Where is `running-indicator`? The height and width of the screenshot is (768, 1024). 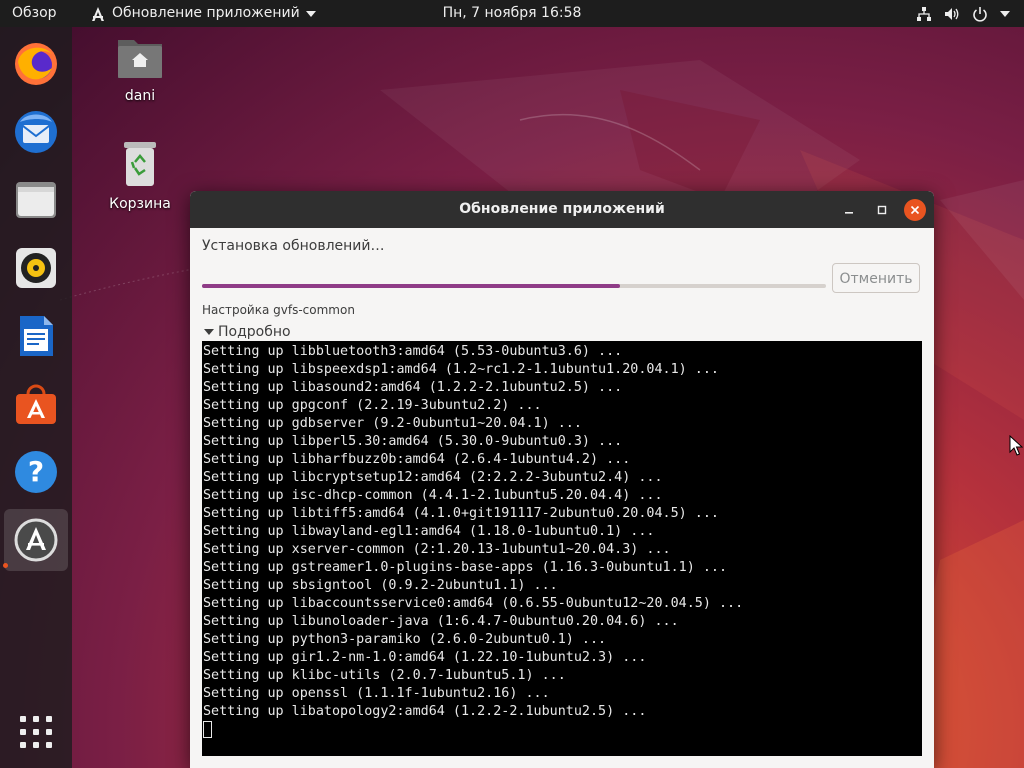
running-indicator is located at coordinates (5, 565).